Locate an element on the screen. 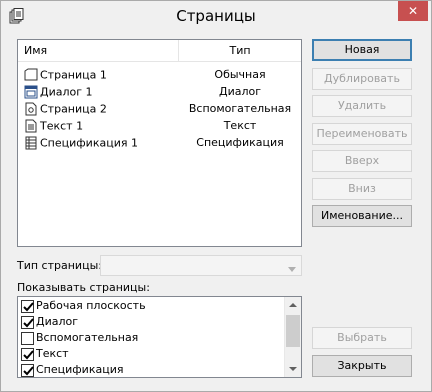 The image size is (432, 392). show-pages-item-label: Диалог is located at coordinates (57, 321).